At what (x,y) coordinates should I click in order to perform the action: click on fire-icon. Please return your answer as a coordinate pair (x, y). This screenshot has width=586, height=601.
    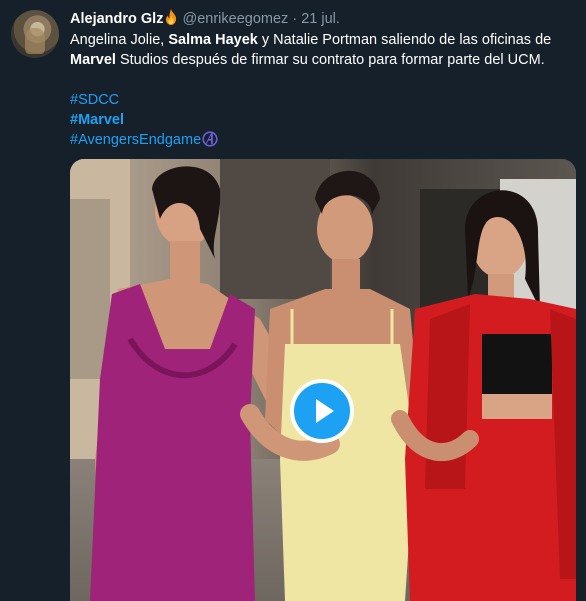
    Looking at the image, I should click on (171, 17).